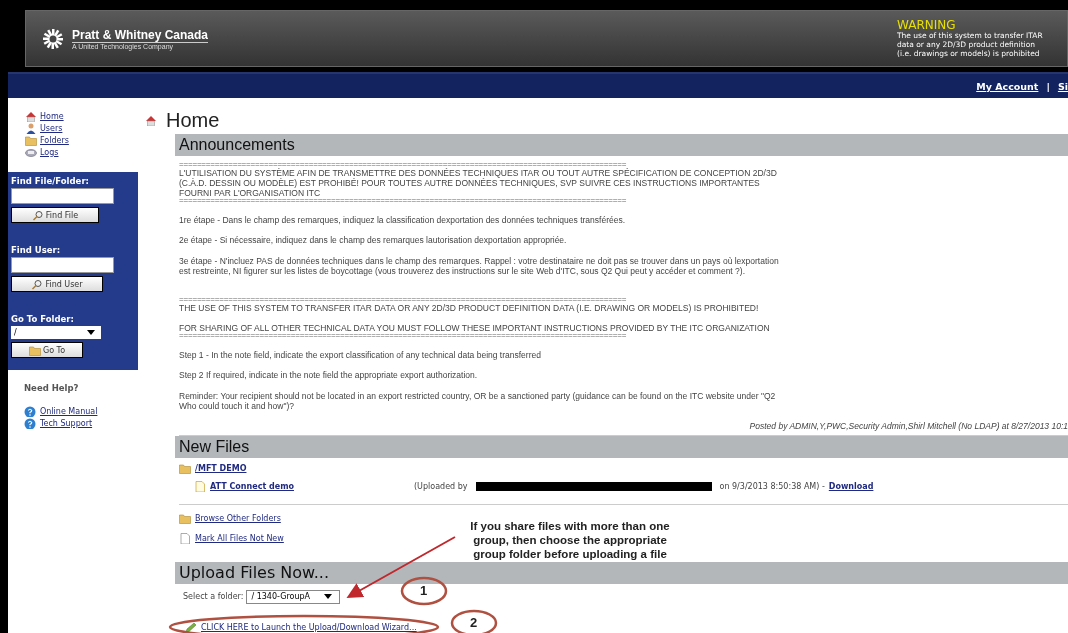  Describe the element at coordinates (47, 350) in the screenshot. I see `search-button: Go To` at that location.